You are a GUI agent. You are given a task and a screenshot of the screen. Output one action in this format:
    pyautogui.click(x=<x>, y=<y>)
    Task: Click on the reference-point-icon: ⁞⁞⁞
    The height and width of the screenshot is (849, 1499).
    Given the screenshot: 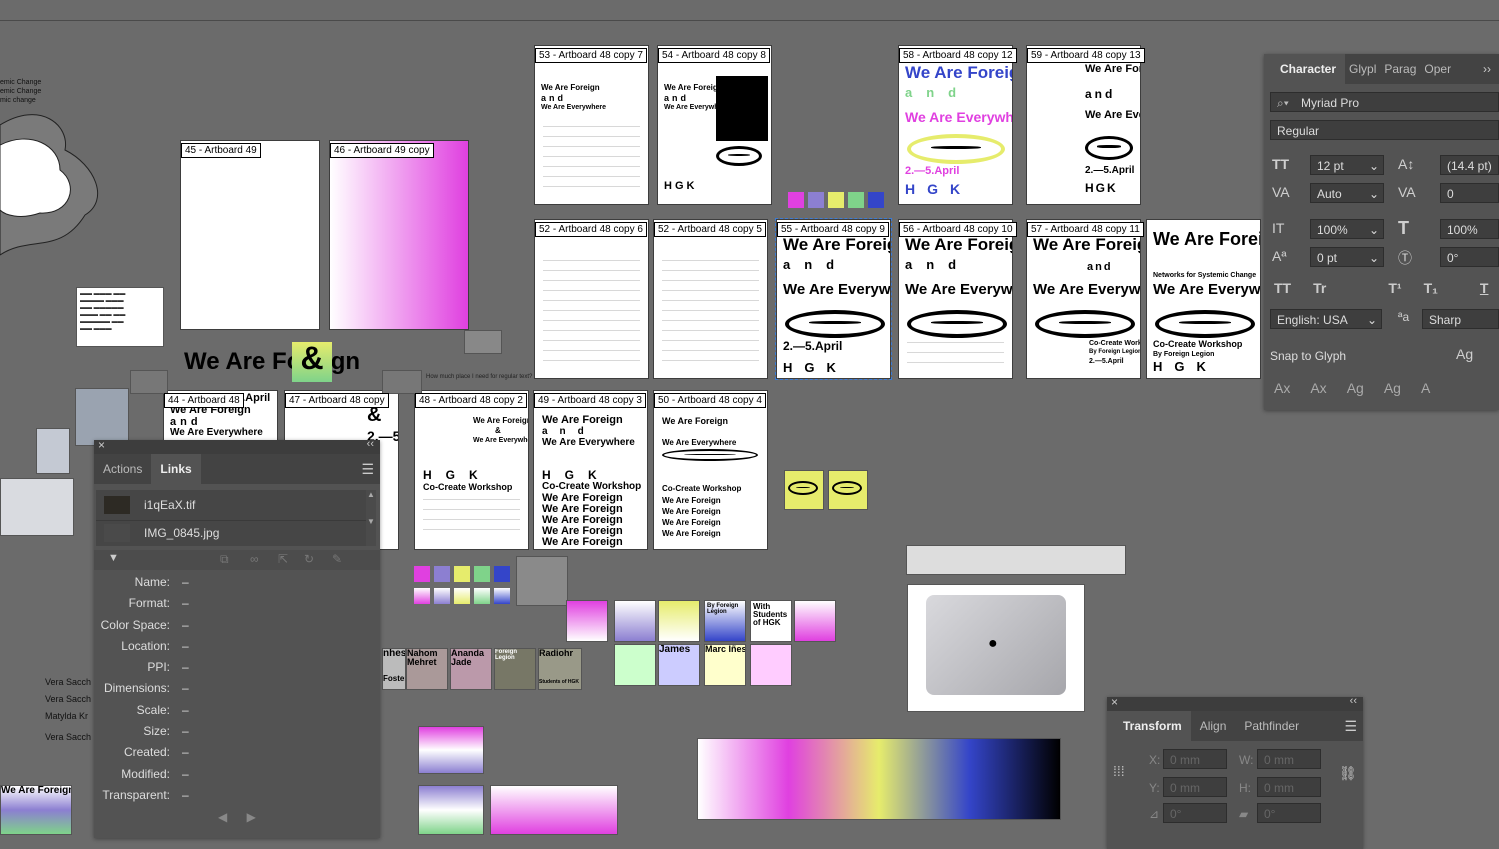 What is the action you would take?
    pyautogui.click(x=1122, y=772)
    